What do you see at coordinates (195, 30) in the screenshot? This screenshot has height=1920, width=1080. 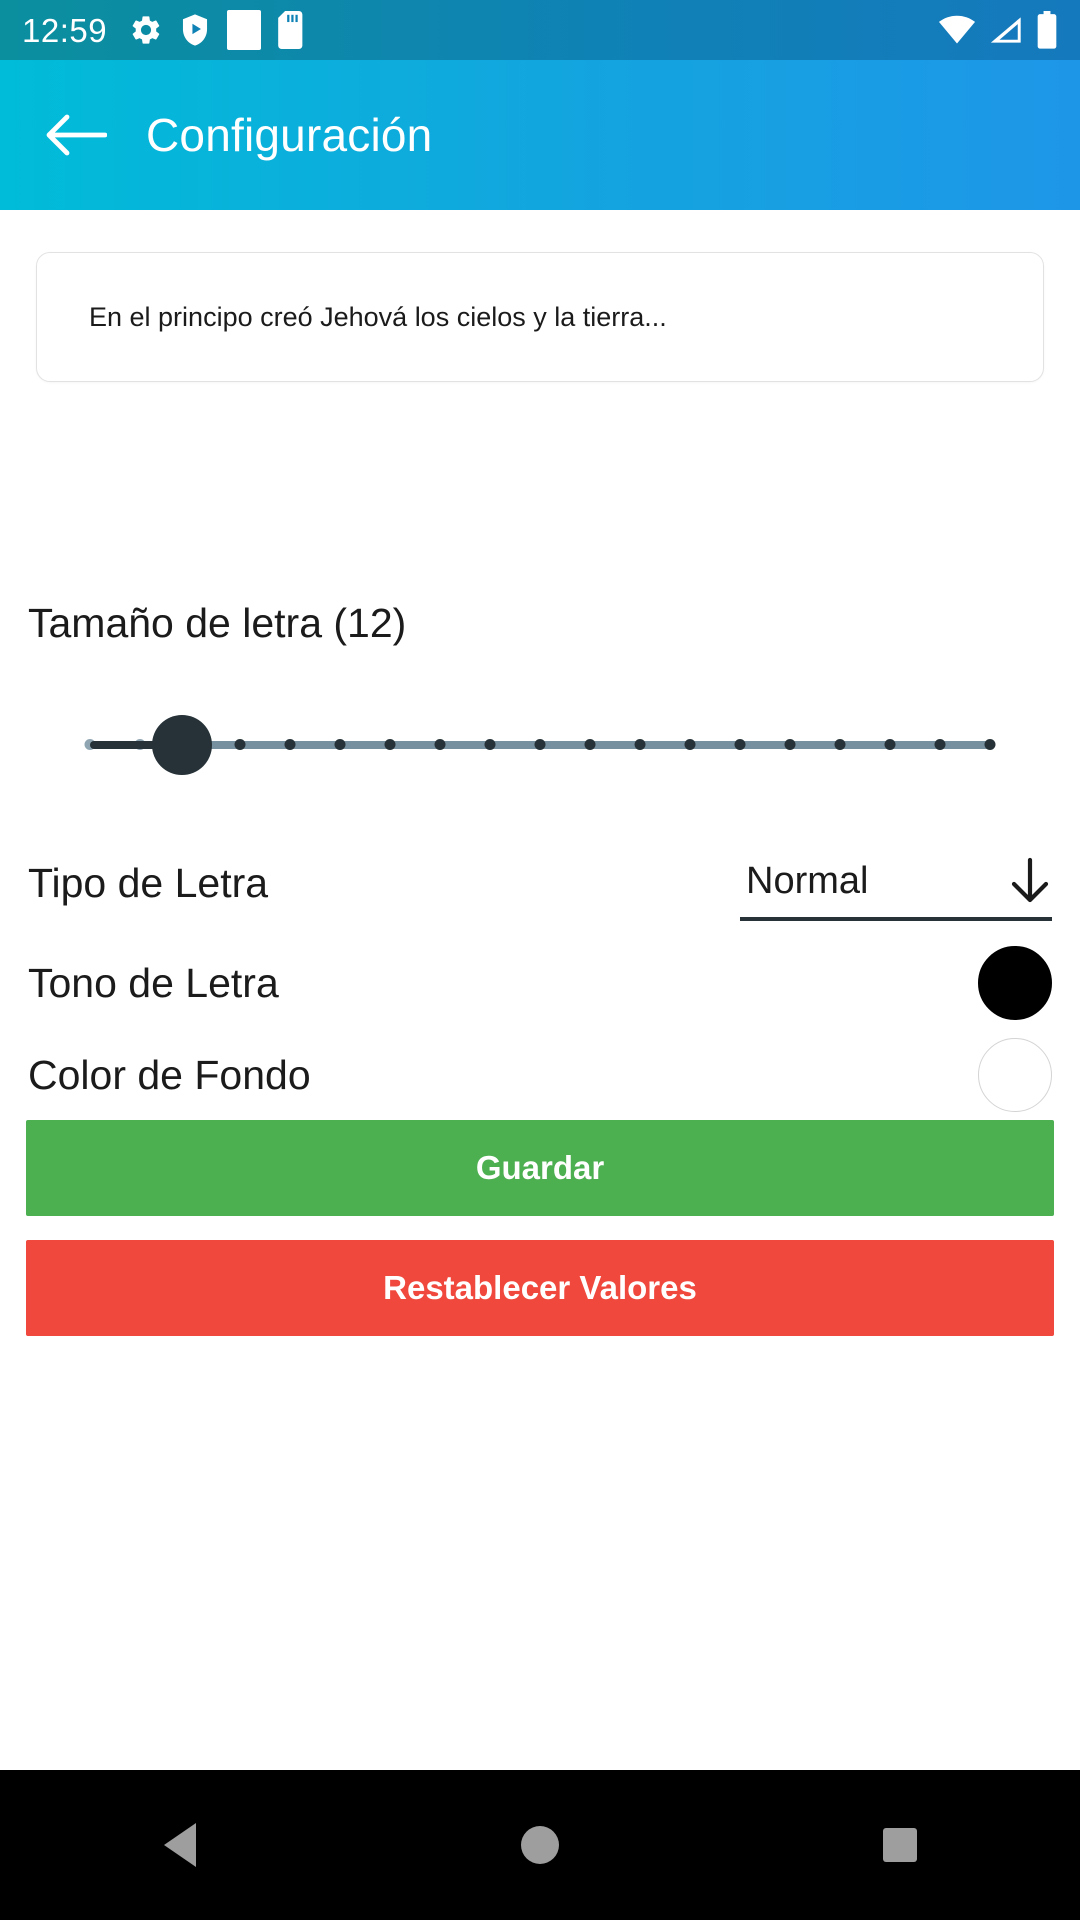 I see `shield-play-icon` at bounding box center [195, 30].